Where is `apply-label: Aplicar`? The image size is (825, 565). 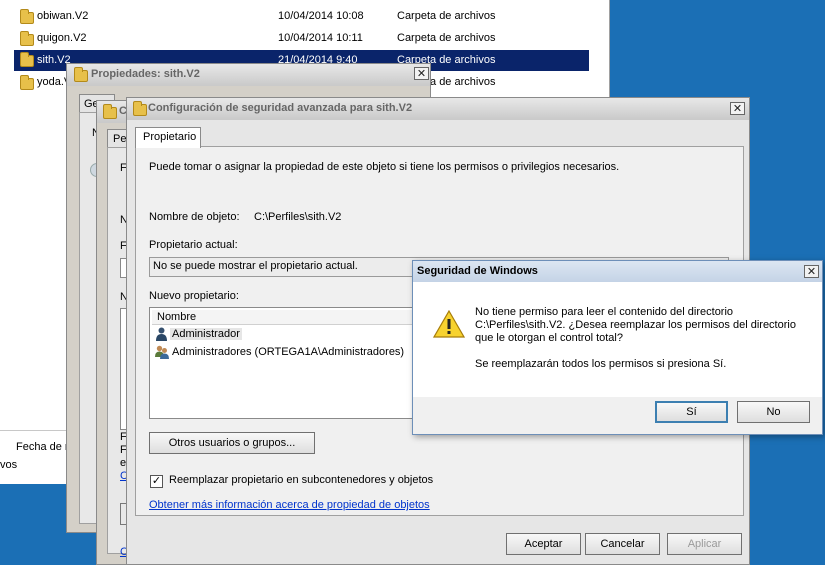
apply-label: Aplicar is located at coordinates (704, 544).